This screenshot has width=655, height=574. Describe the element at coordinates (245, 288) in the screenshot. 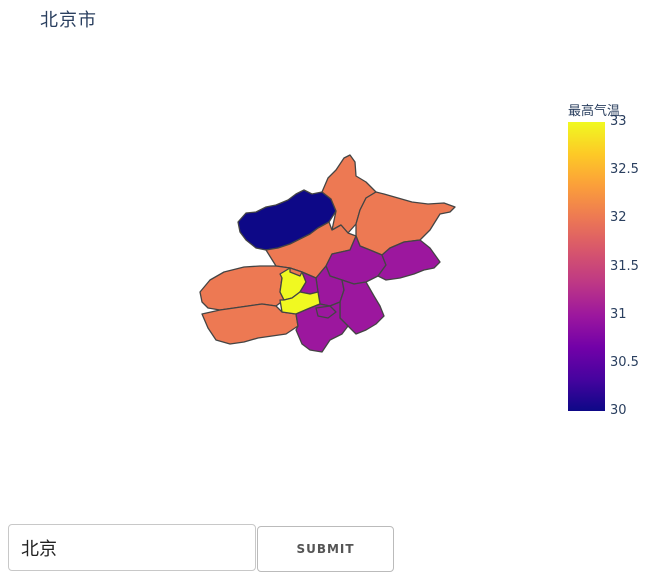

I see `district-region` at that location.